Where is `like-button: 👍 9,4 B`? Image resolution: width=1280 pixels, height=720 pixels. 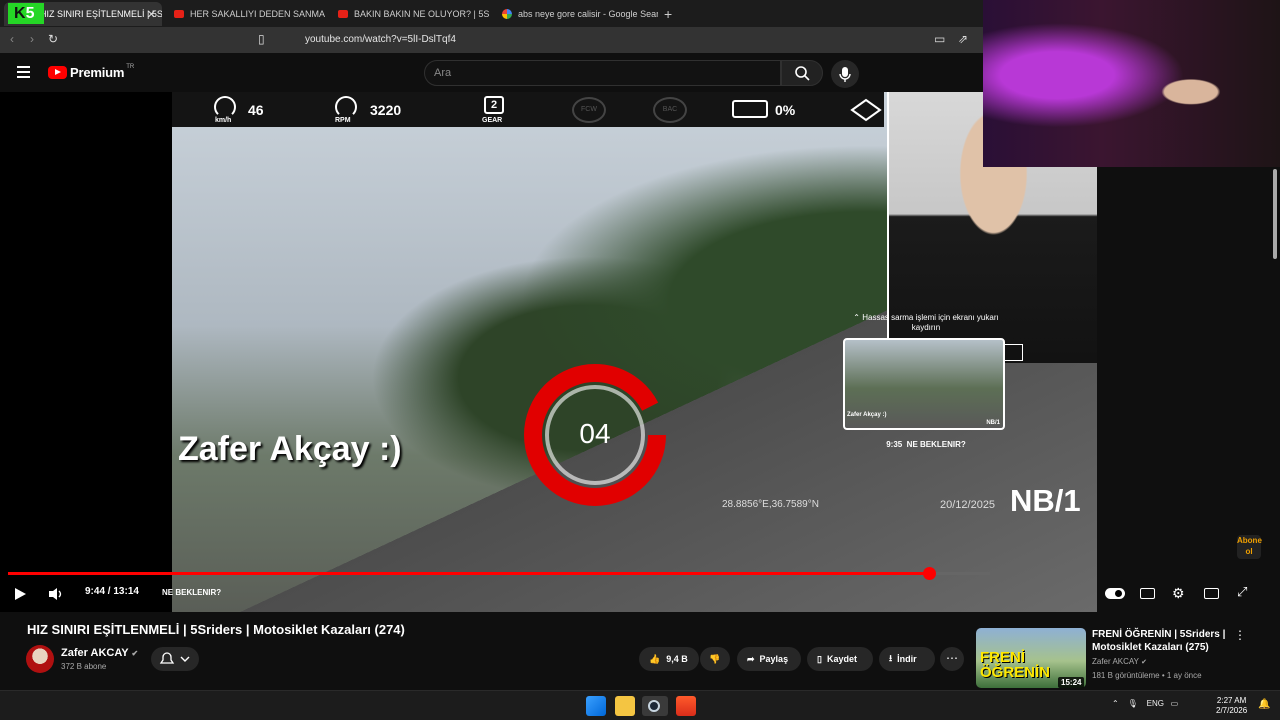 like-button: 👍 9,4 B is located at coordinates (669, 659).